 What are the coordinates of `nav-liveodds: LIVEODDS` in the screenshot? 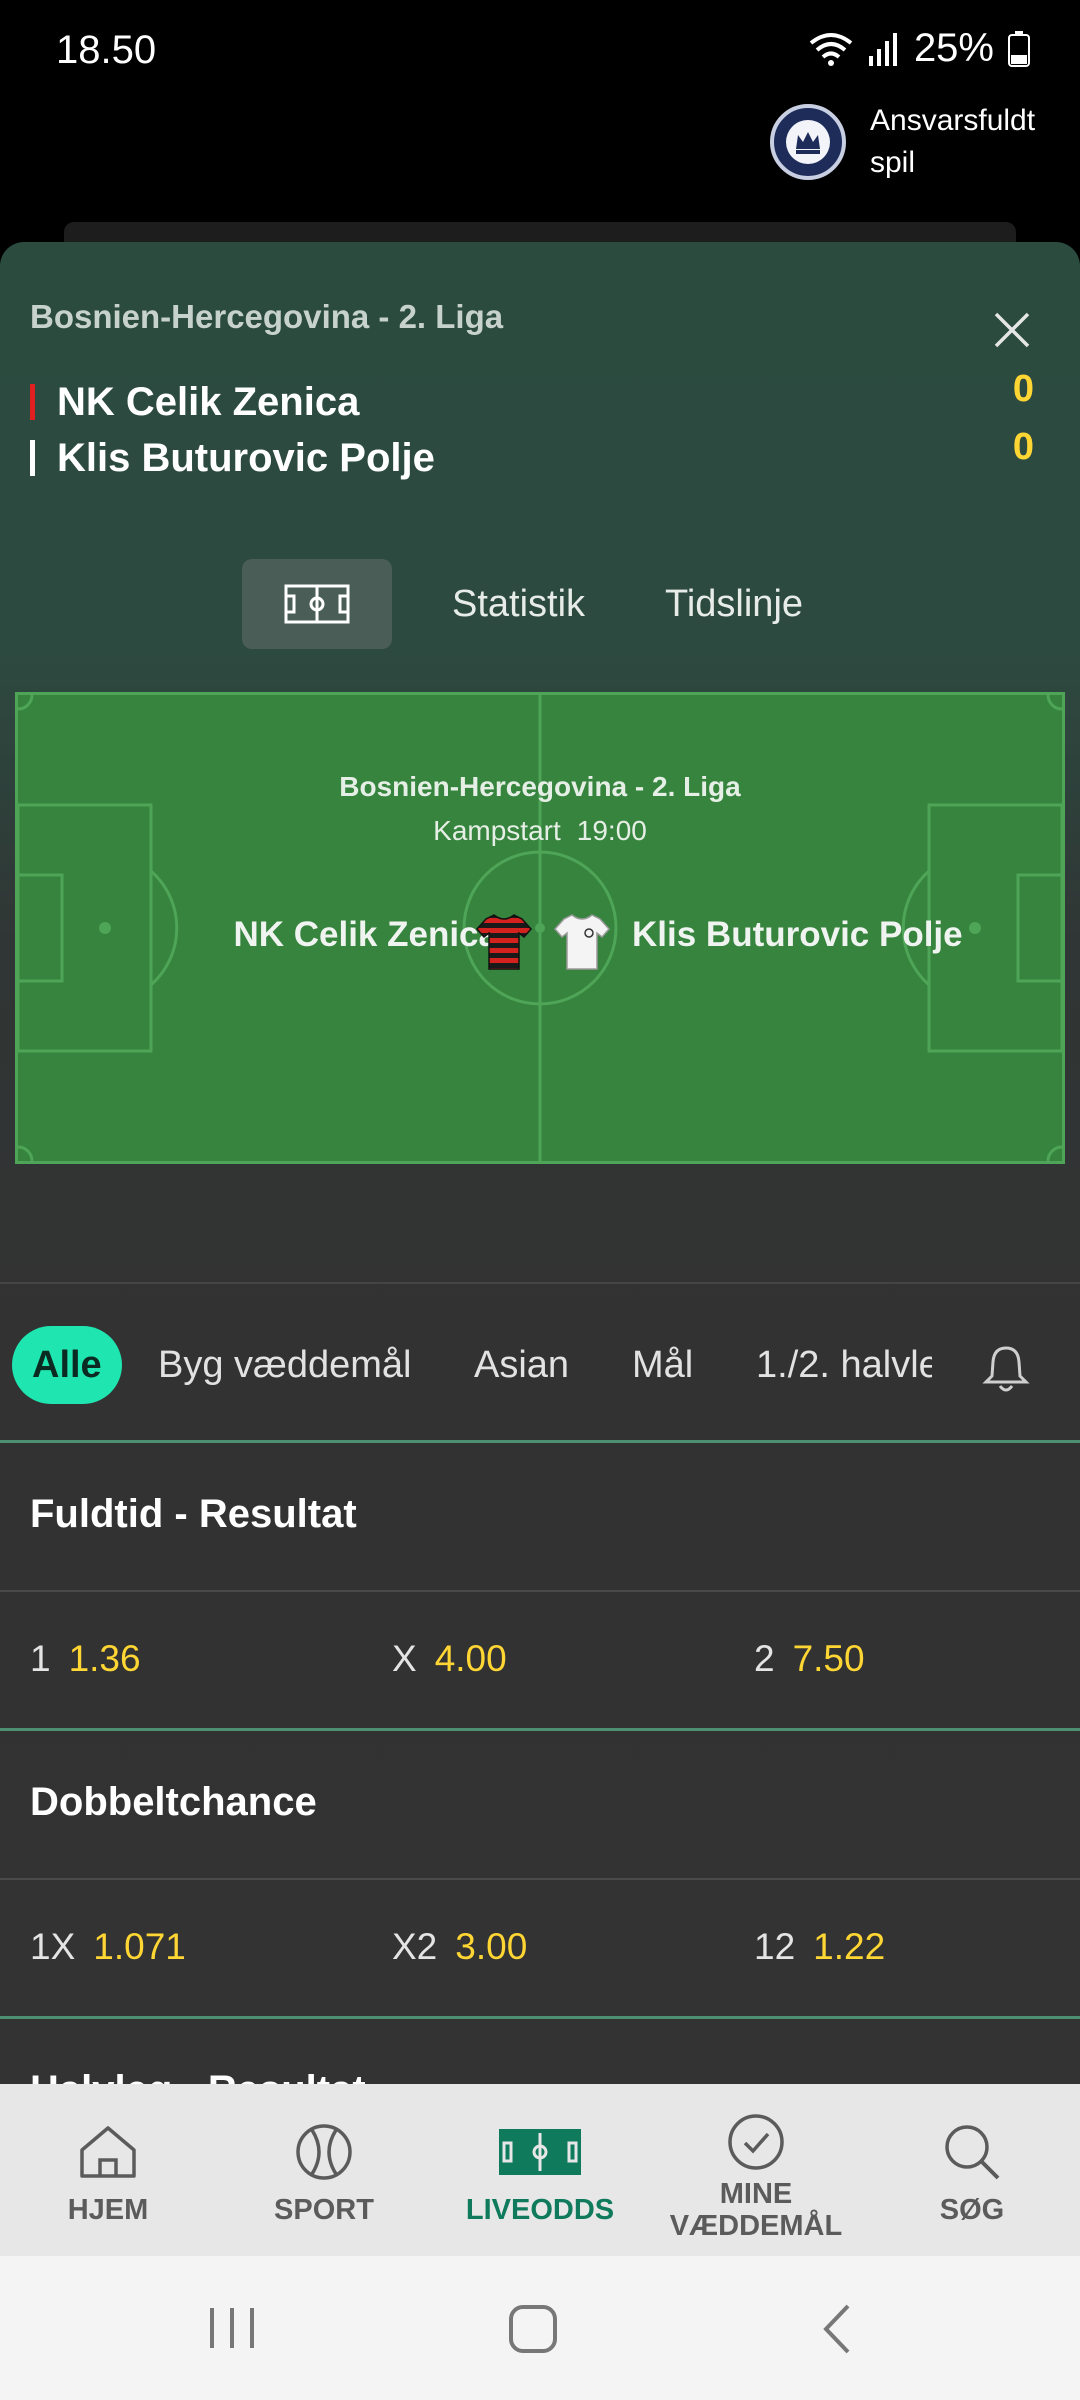 It's located at (540, 2170).